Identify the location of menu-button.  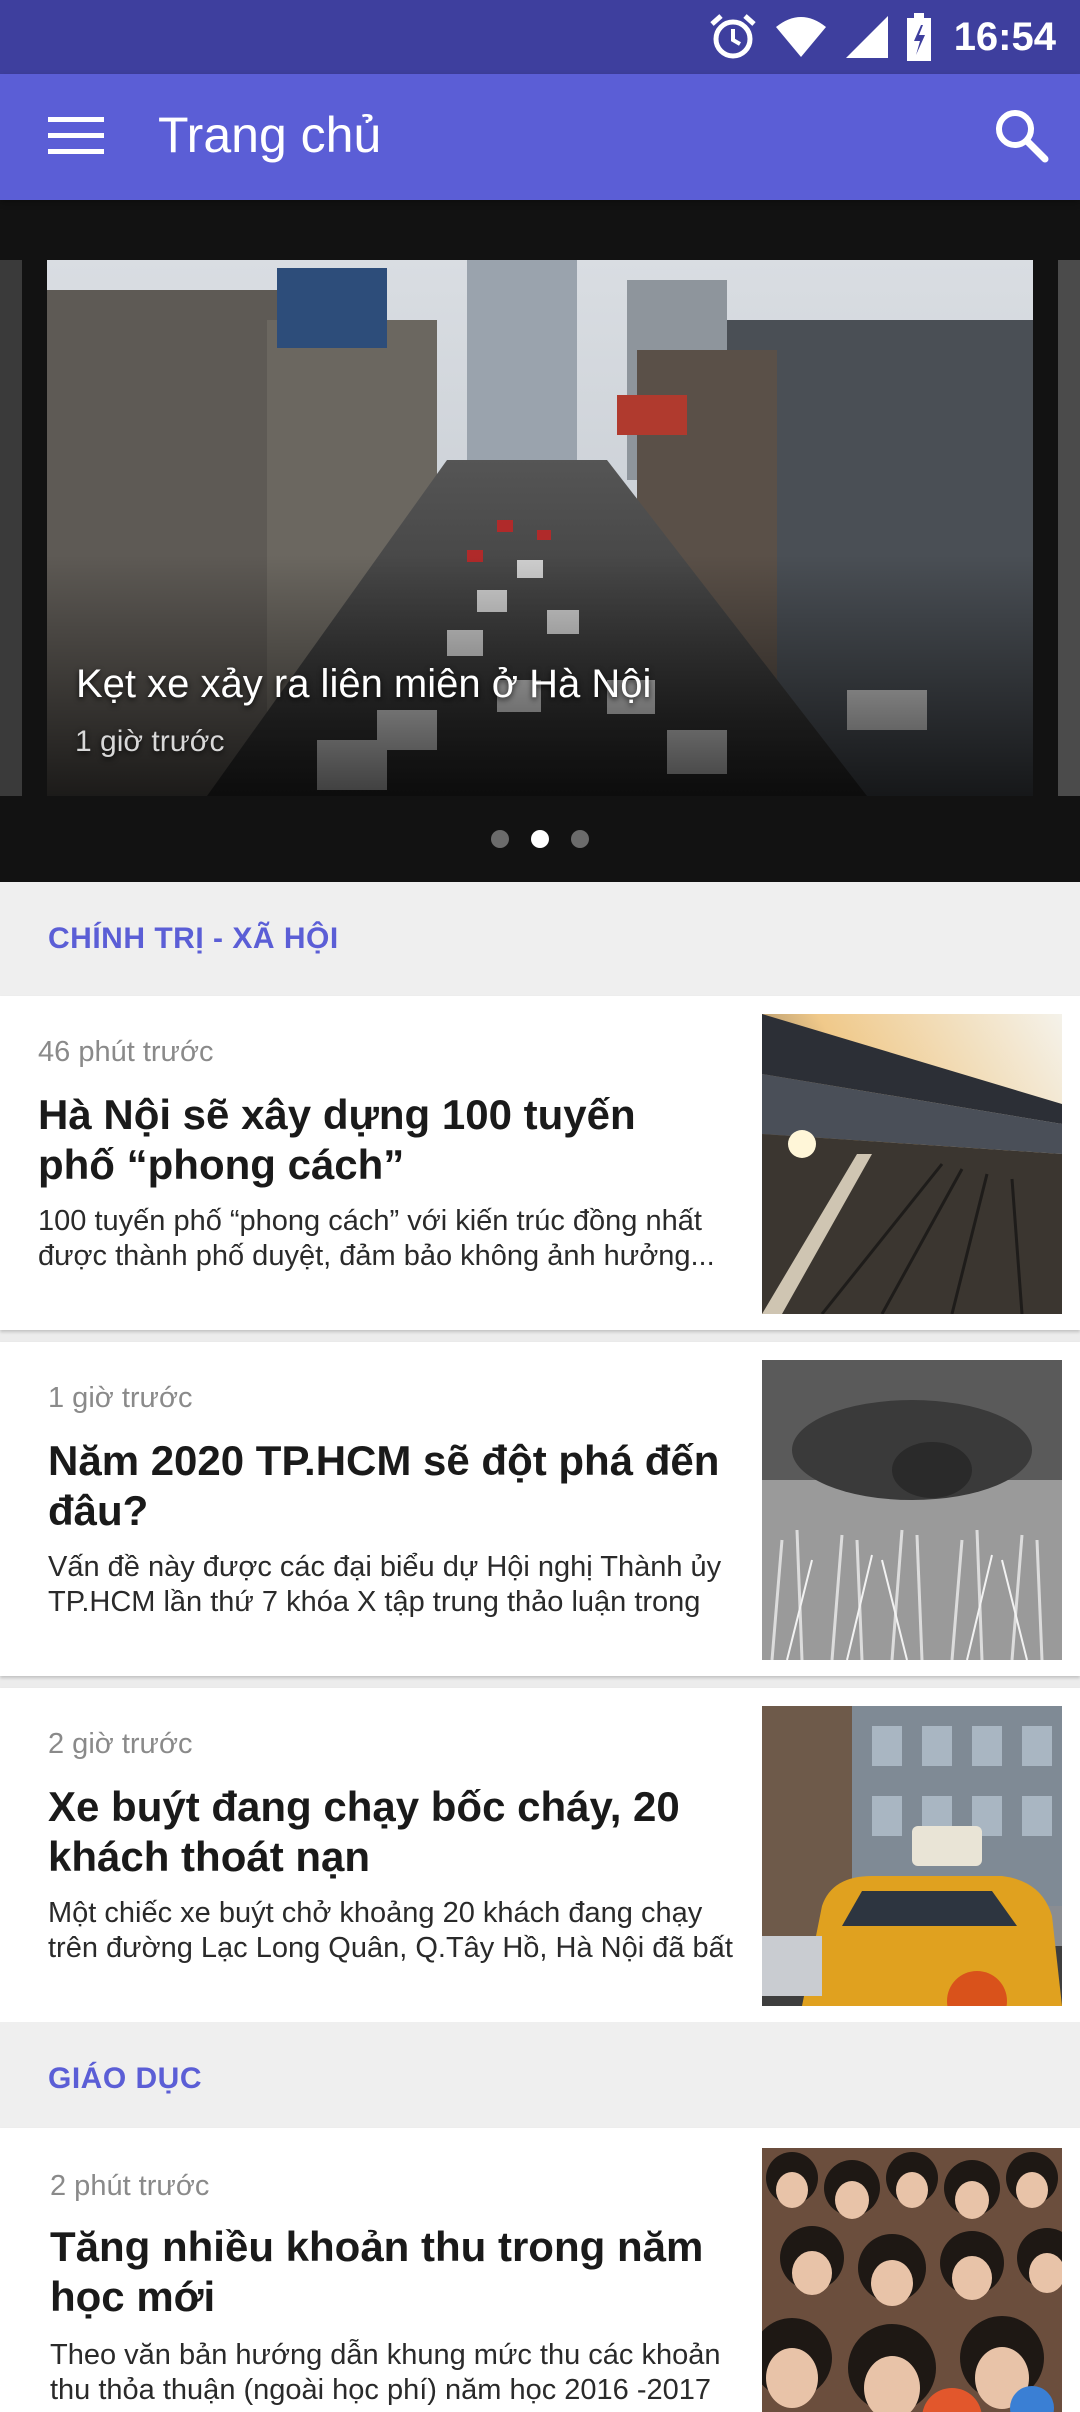
(76, 137).